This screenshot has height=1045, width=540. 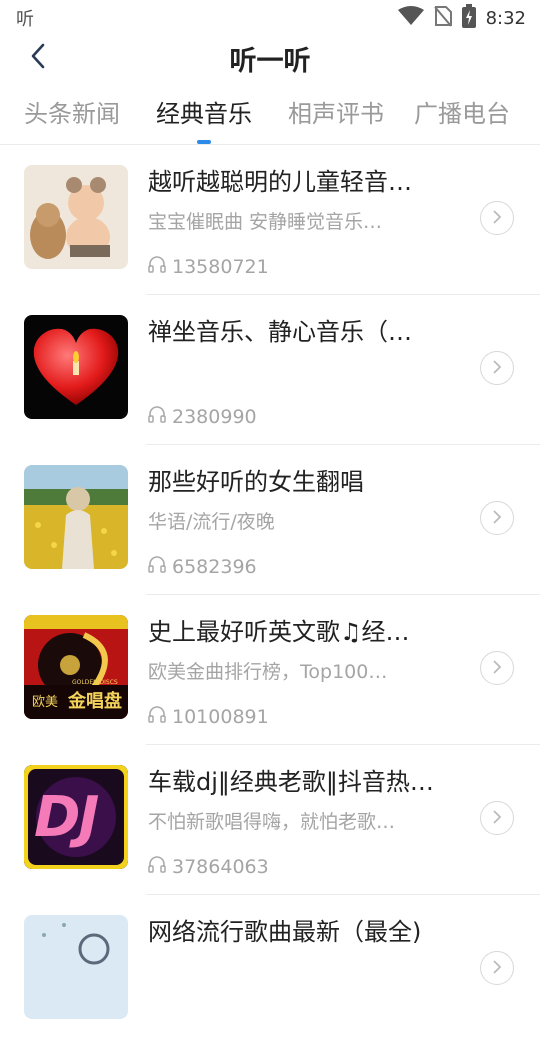 What do you see at coordinates (410, 18) in the screenshot?
I see `wifi-icon` at bounding box center [410, 18].